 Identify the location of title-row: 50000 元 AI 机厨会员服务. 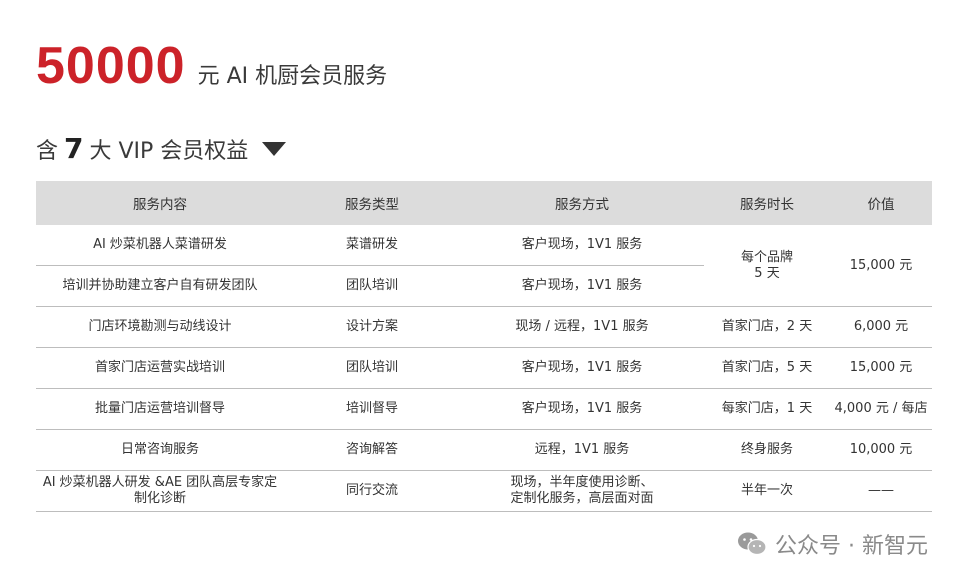
(211, 66).